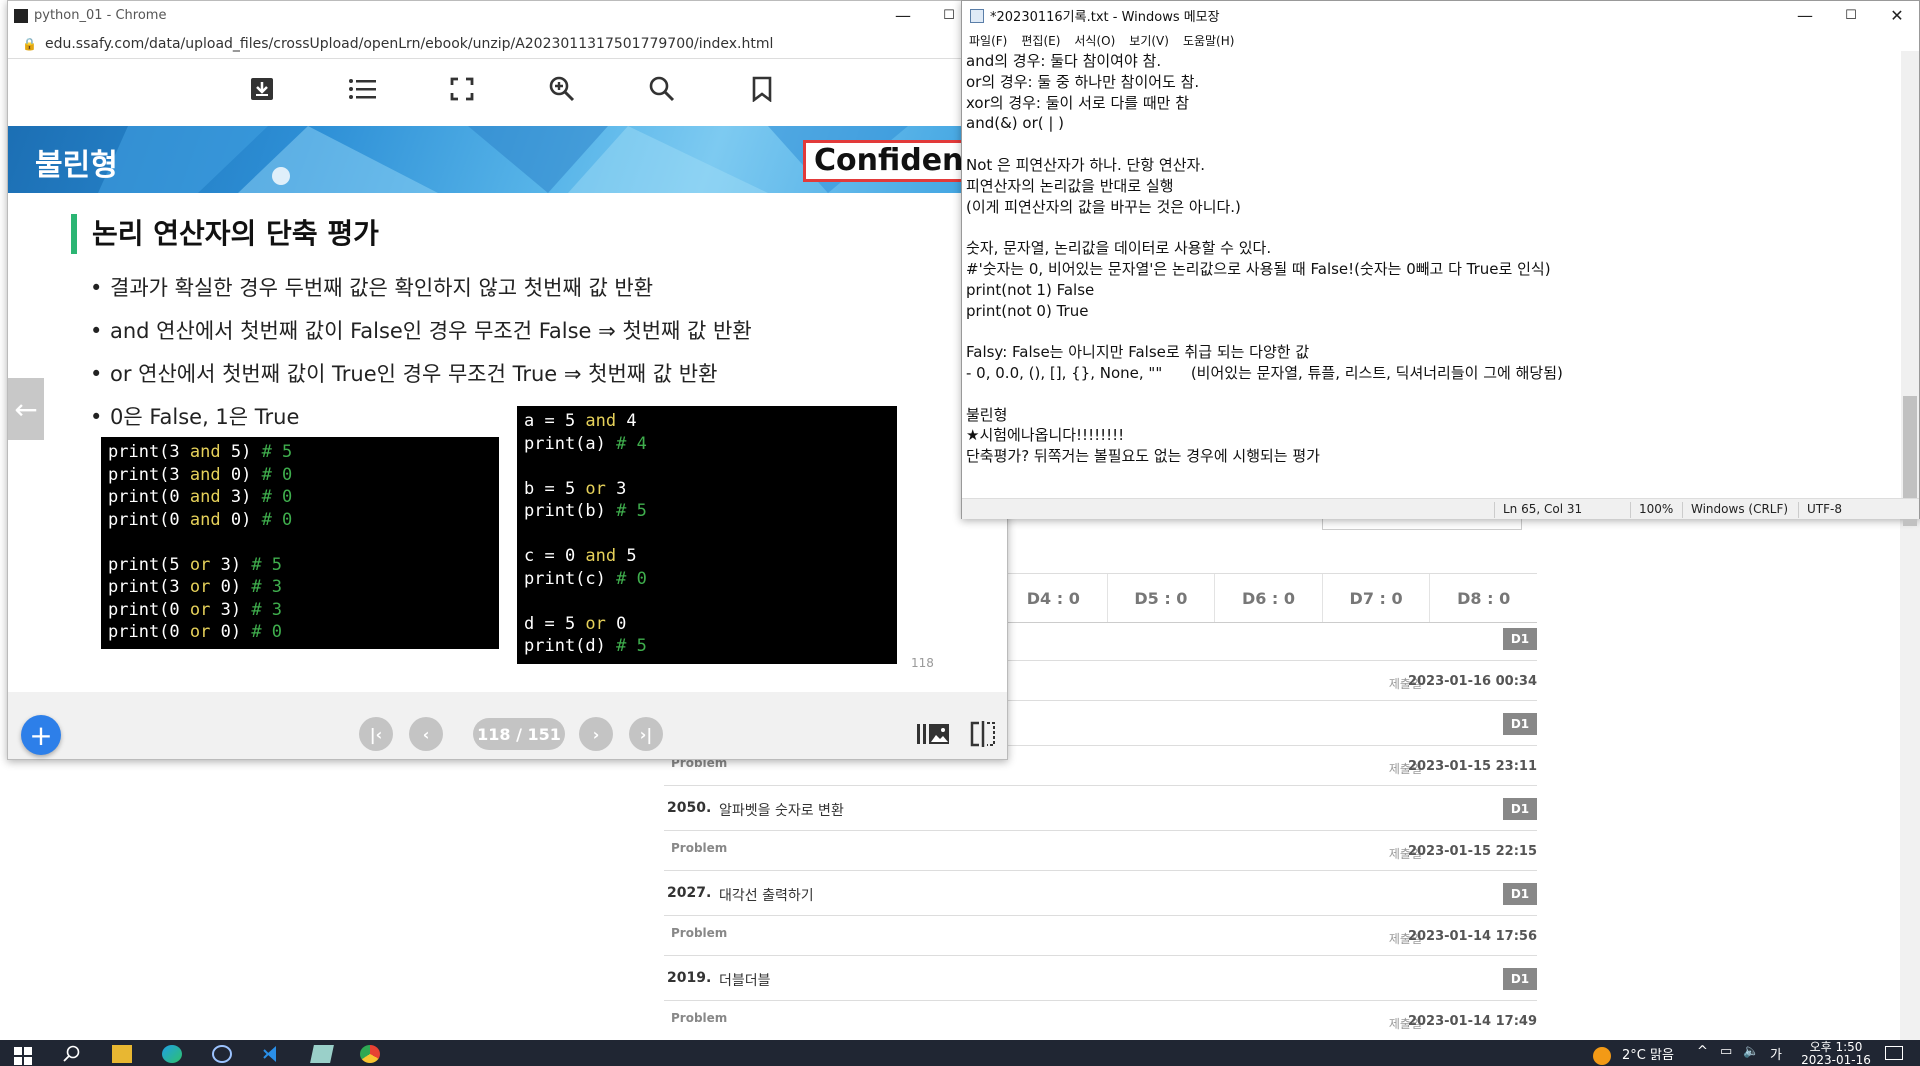 The image size is (1920, 1066). Describe the element at coordinates (1078, 102) in the screenshot. I see `notepad-line: xor의 경우: 둘이 서로 다를 때만 참` at that location.